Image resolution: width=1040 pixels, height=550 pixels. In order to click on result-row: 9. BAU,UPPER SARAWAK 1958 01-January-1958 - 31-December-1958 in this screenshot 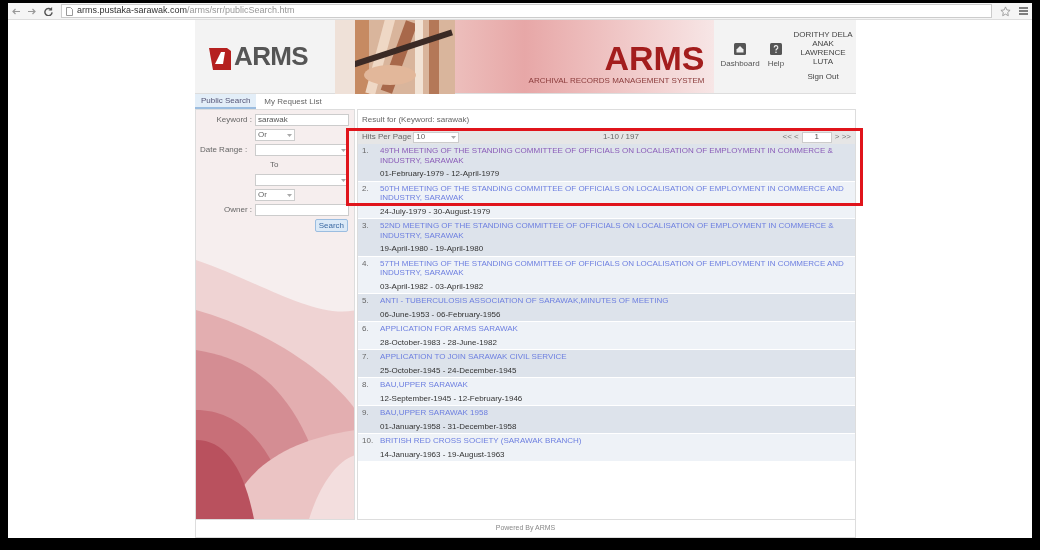, I will do `click(606, 420)`.